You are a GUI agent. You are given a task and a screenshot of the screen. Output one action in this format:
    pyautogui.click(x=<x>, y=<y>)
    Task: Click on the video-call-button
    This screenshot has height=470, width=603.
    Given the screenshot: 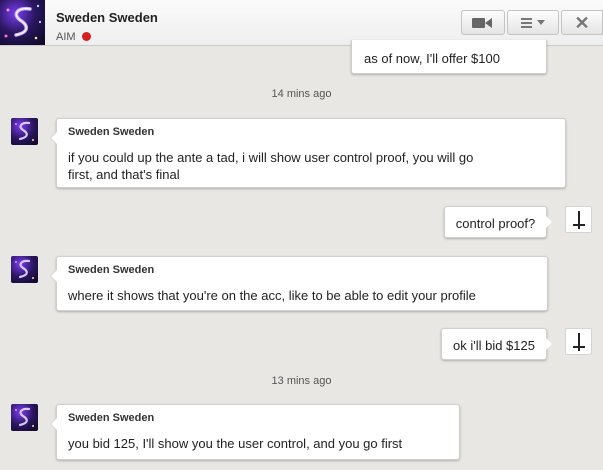 What is the action you would take?
    pyautogui.click(x=483, y=22)
    